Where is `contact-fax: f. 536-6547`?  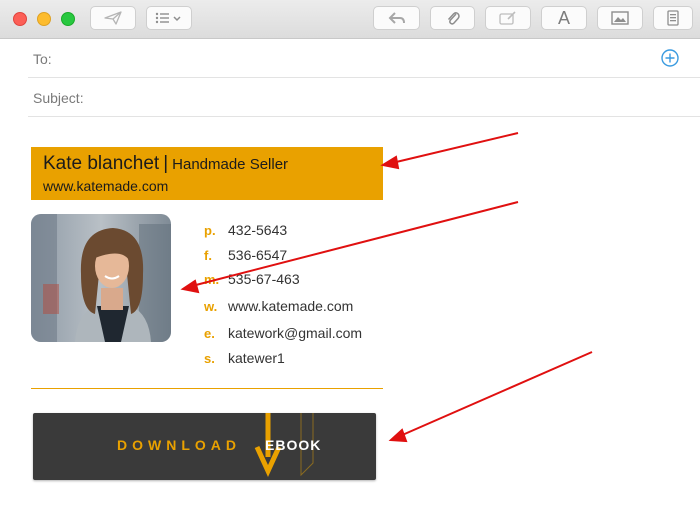
contact-fax: f. 536-6547 is located at coordinates (245, 255).